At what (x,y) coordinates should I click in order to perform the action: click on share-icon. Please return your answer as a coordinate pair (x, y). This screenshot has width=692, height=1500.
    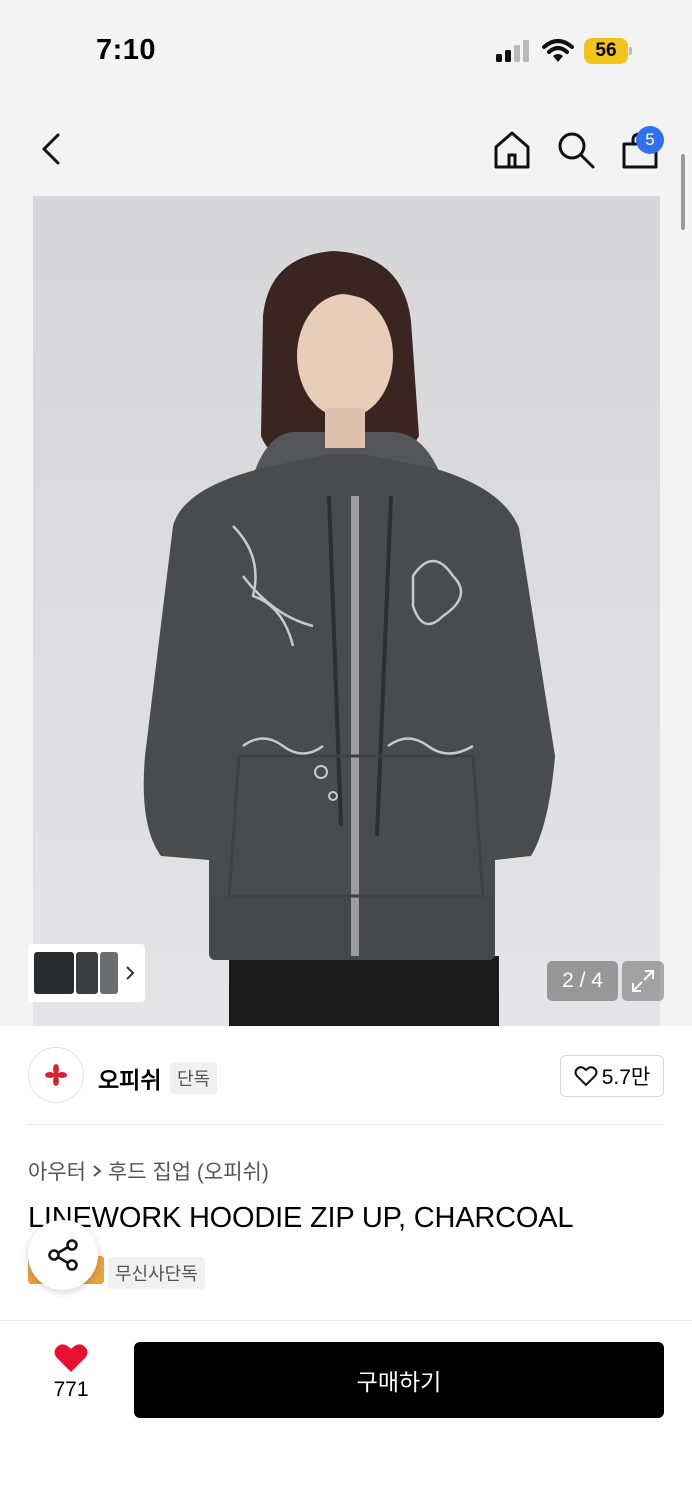
    Looking at the image, I should click on (63, 1255).